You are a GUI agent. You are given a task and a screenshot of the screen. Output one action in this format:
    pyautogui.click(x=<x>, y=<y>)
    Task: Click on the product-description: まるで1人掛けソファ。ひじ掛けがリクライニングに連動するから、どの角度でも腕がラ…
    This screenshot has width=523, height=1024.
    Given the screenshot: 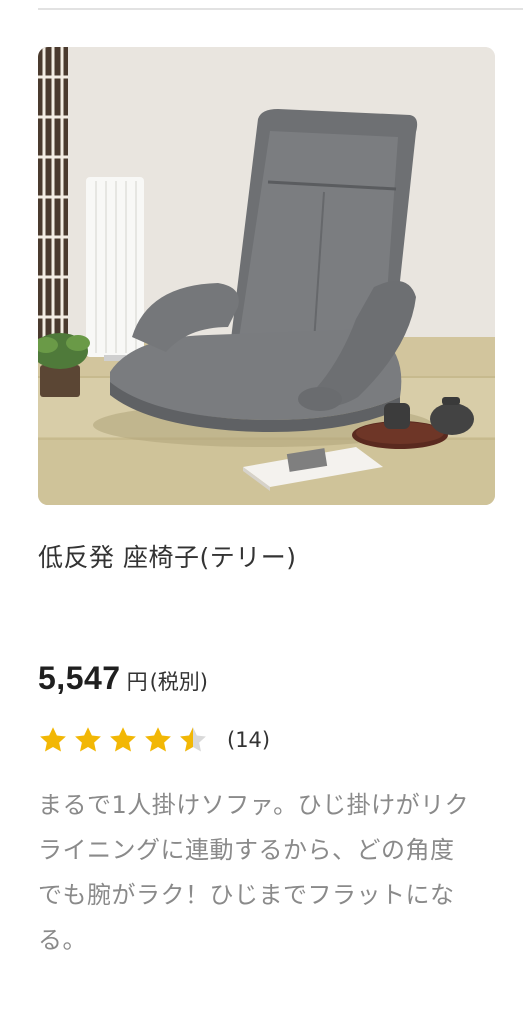 What is the action you would take?
    pyautogui.click(x=254, y=872)
    